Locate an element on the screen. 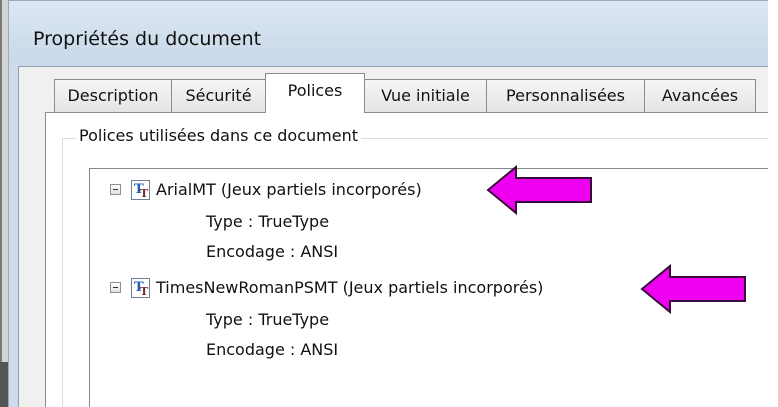 The width and height of the screenshot is (778, 407). tab-personnalisees: Personnalisées is located at coordinates (565, 95).